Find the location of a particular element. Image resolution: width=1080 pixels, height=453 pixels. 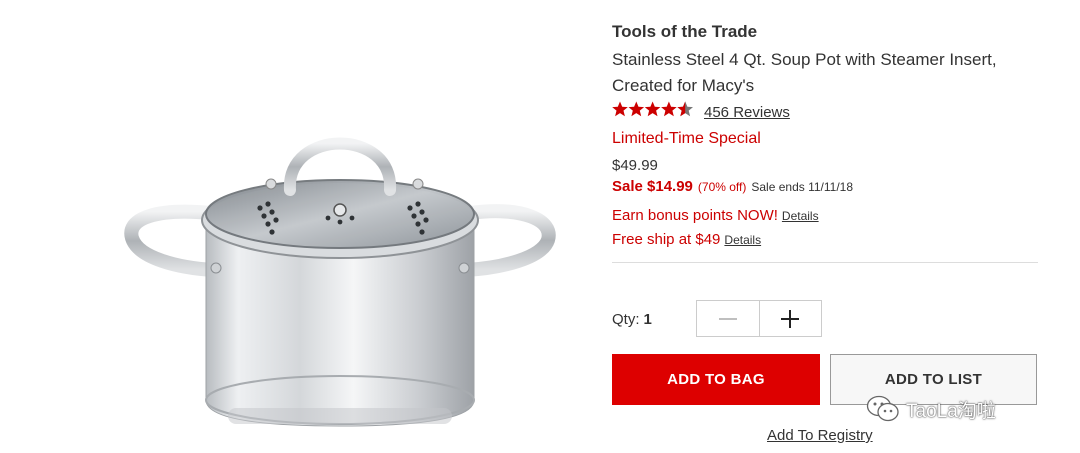

divider is located at coordinates (825, 262).